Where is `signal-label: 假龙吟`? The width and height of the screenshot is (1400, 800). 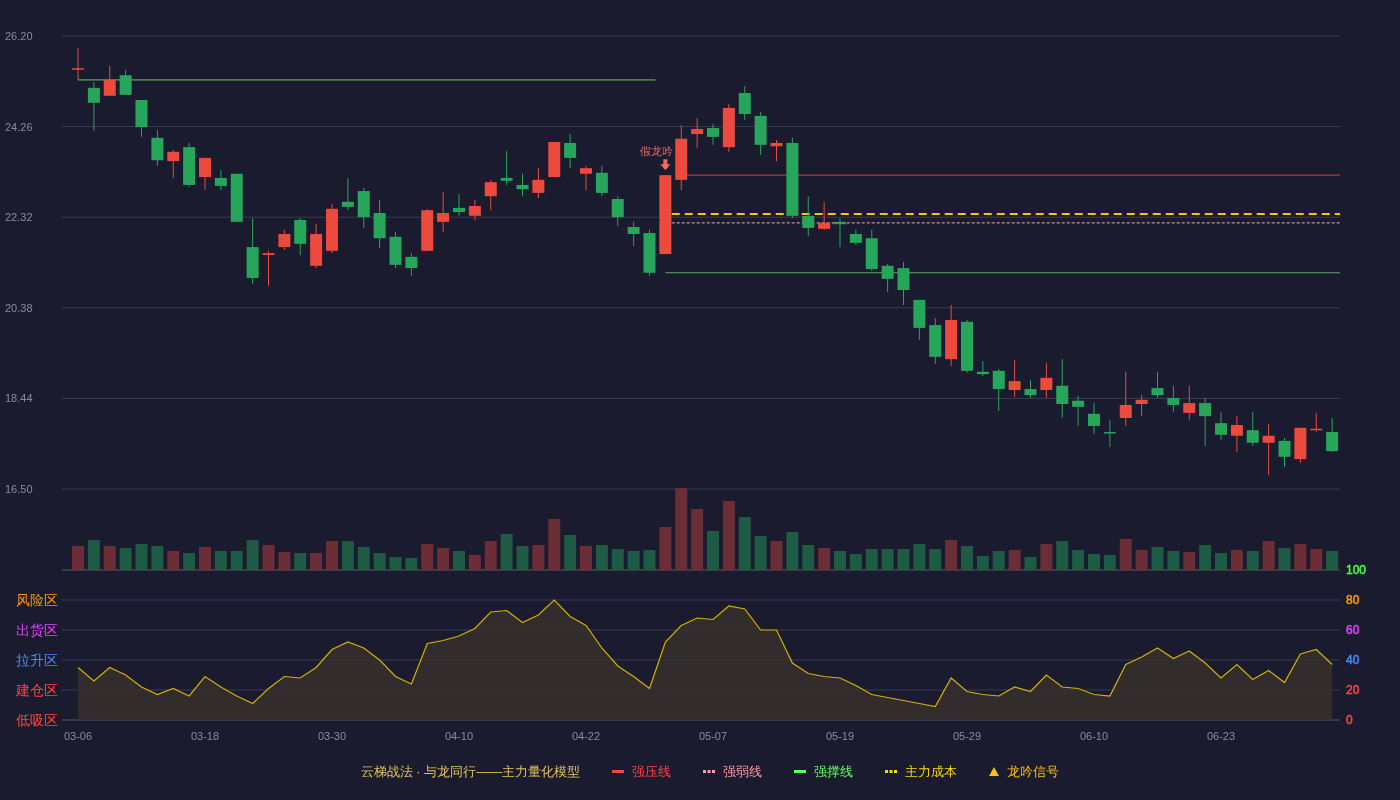 signal-label: 假龙吟 is located at coordinates (656, 151).